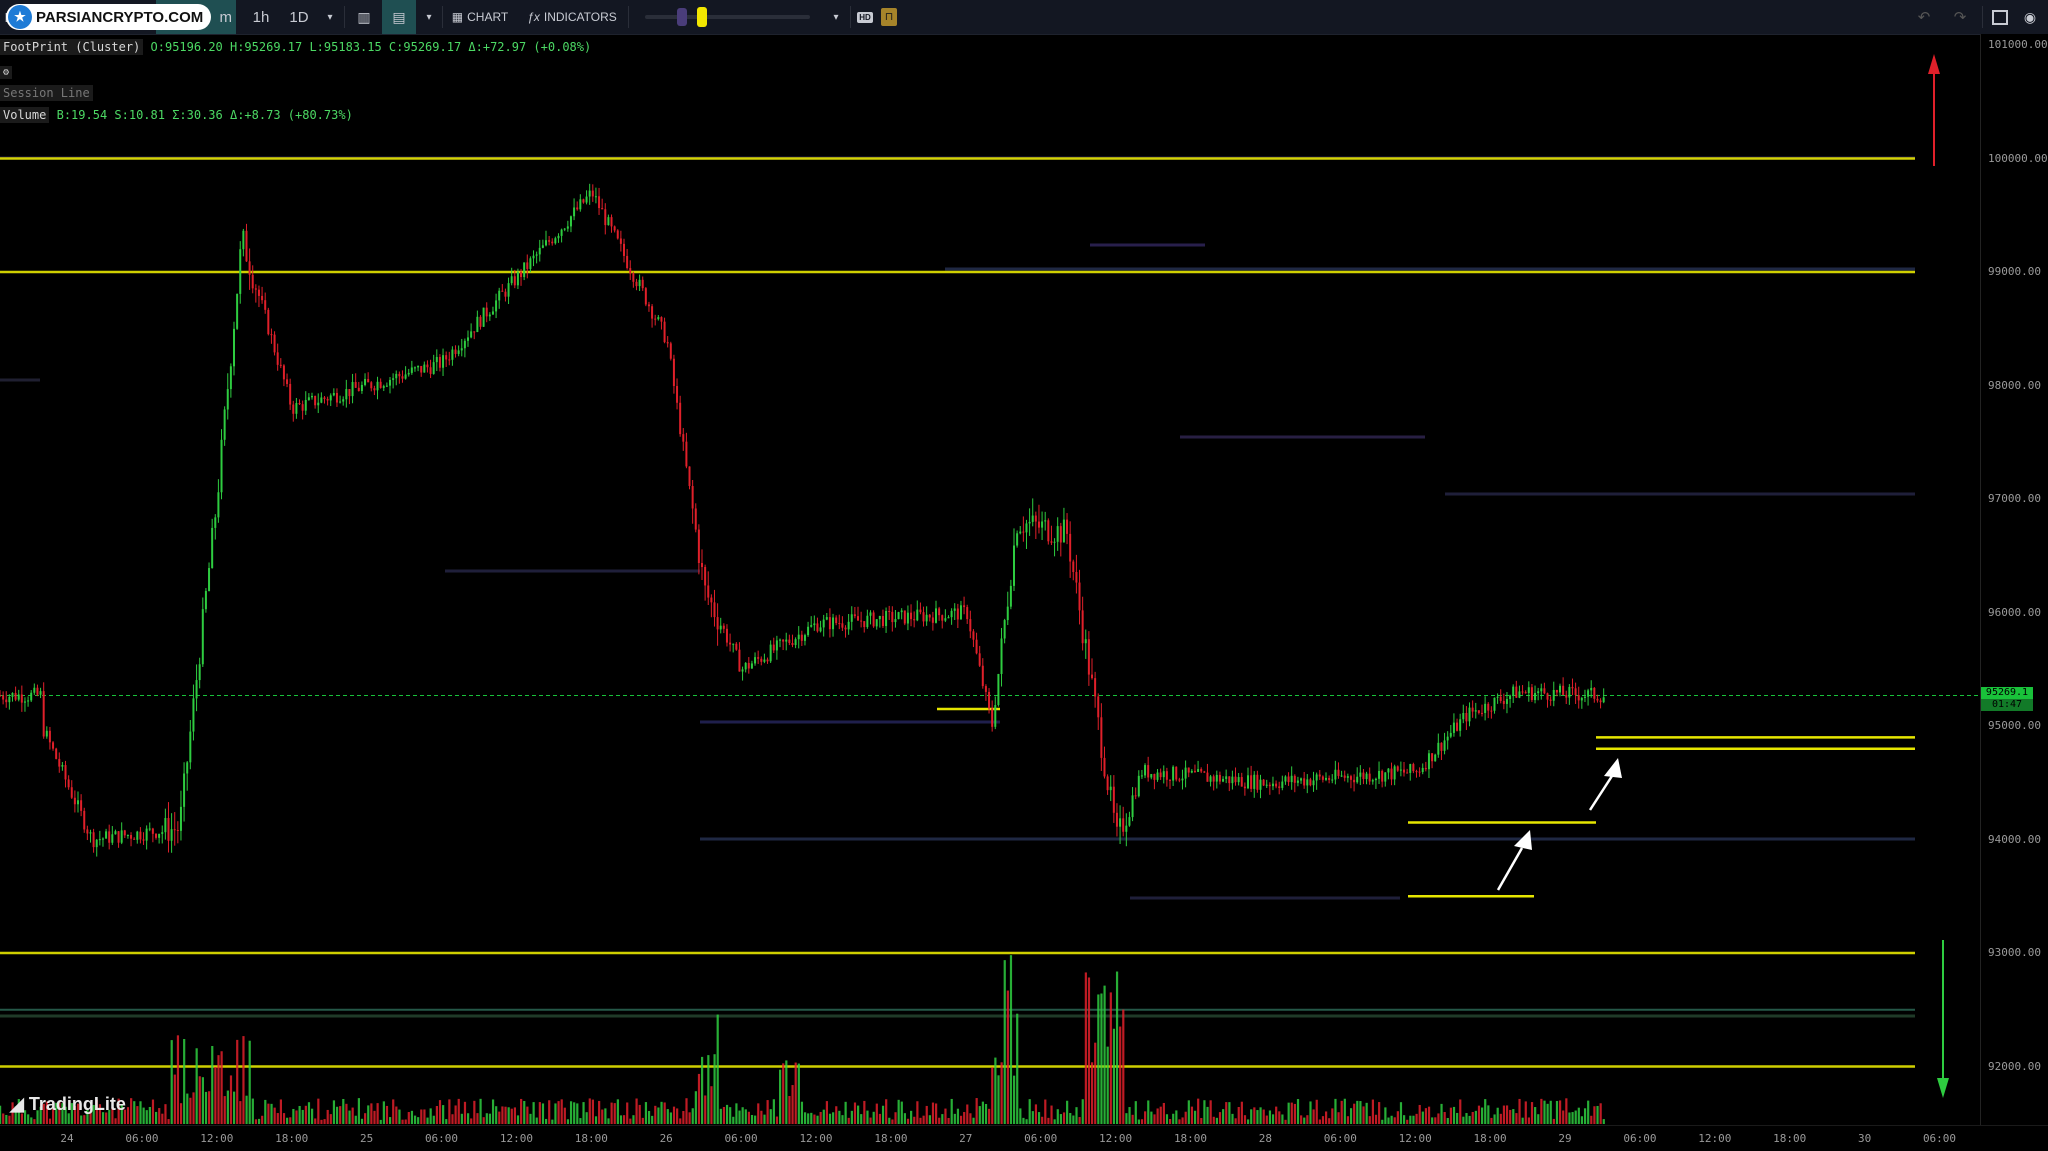 Image resolution: width=2048 pixels, height=1151 pixels. Describe the element at coordinates (702, 17) in the screenshot. I see `heatmap-slider-high-handle` at that location.